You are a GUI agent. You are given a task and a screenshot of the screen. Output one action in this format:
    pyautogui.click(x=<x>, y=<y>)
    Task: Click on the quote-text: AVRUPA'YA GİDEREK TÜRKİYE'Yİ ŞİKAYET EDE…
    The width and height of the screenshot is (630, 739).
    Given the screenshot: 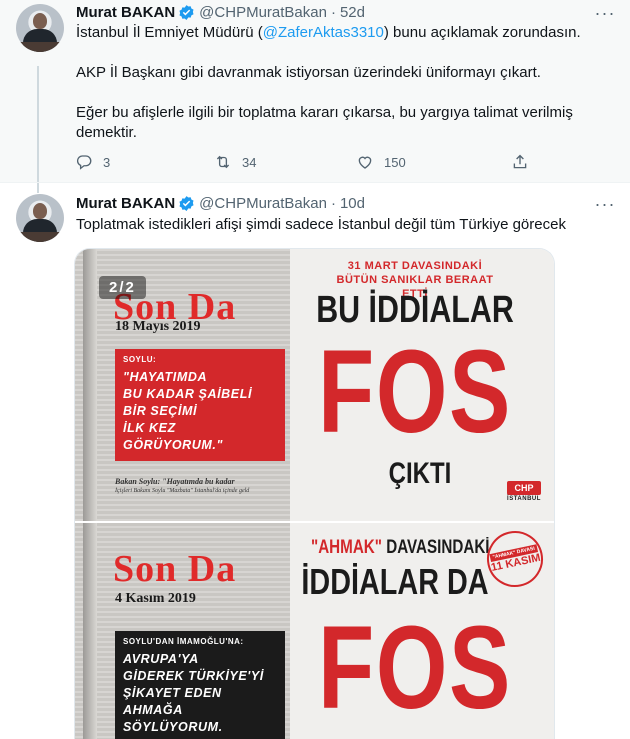 What is the action you would take?
    pyautogui.click(x=193, y=693)
    